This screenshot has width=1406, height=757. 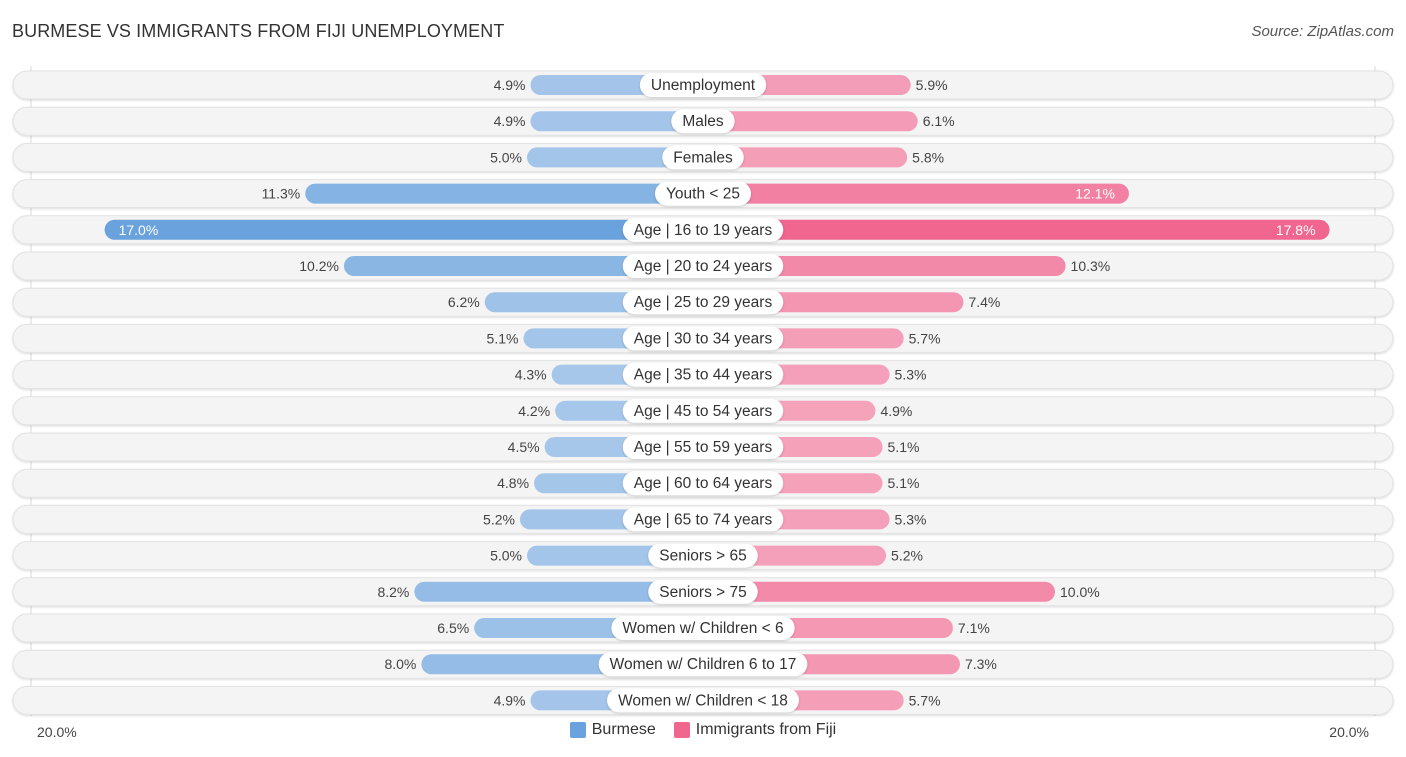 I want to click on category-label: Women w/ Children < 18, so click(x=703, y=700).